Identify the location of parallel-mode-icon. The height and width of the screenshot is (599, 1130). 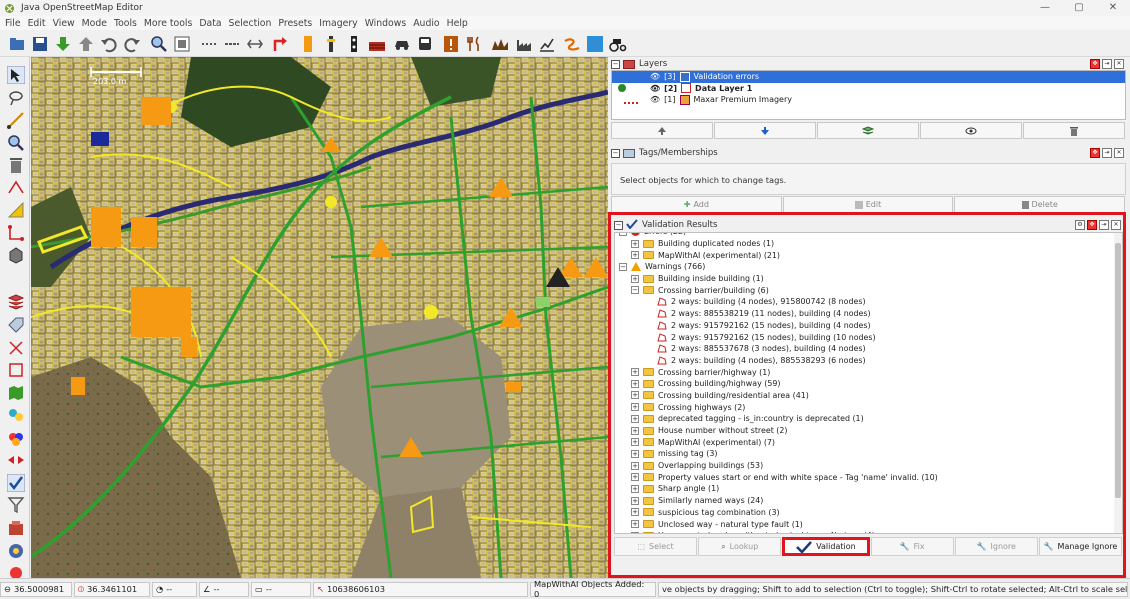
(16, 188).